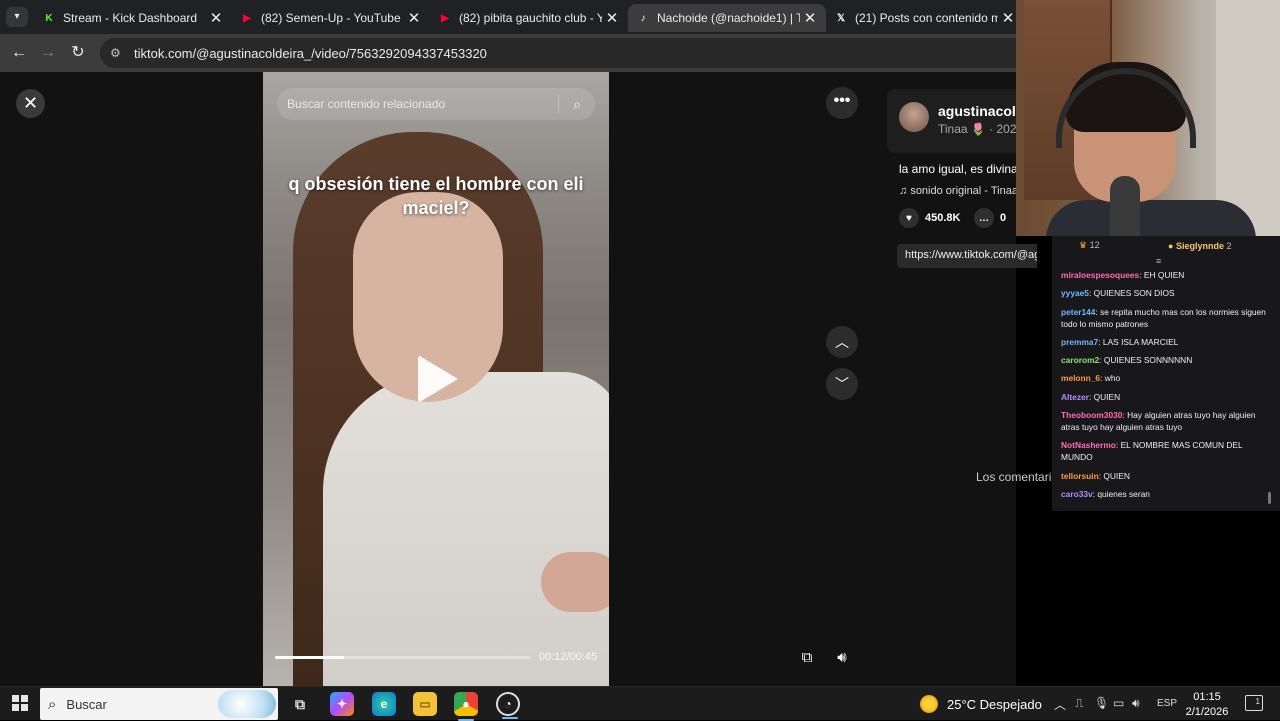 This screenshot has height=721, width=1280. What do you see at coordinates (403, 657) in the screenshot?
I see `video-progress-bar` at bounding box center [403, 657].